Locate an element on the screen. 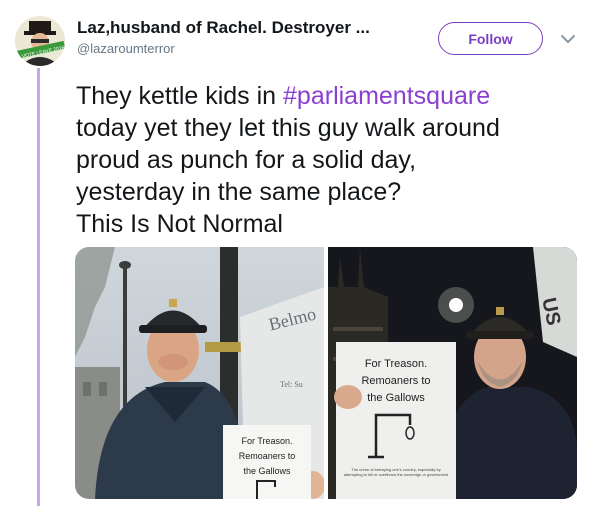  photo1-sign-line1: For Treason. is located at coordinates (266, 441).